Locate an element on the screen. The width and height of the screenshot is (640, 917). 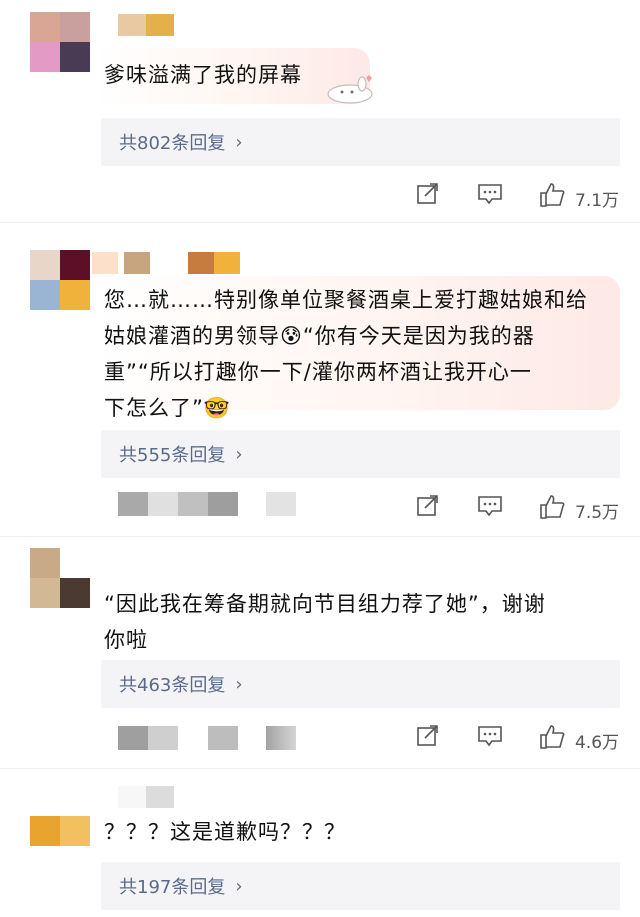
comment-text: 爹味溢满了我的屏幕 is located at coordinates (203, 75).